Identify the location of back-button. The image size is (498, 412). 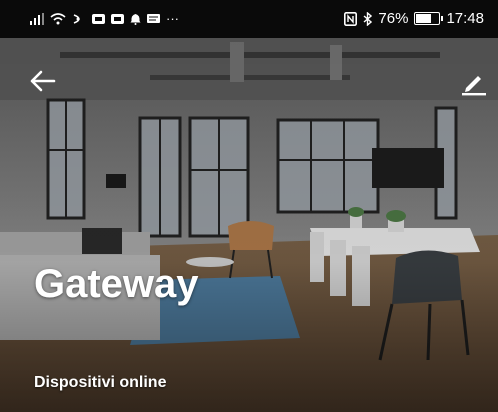
(43, 81).